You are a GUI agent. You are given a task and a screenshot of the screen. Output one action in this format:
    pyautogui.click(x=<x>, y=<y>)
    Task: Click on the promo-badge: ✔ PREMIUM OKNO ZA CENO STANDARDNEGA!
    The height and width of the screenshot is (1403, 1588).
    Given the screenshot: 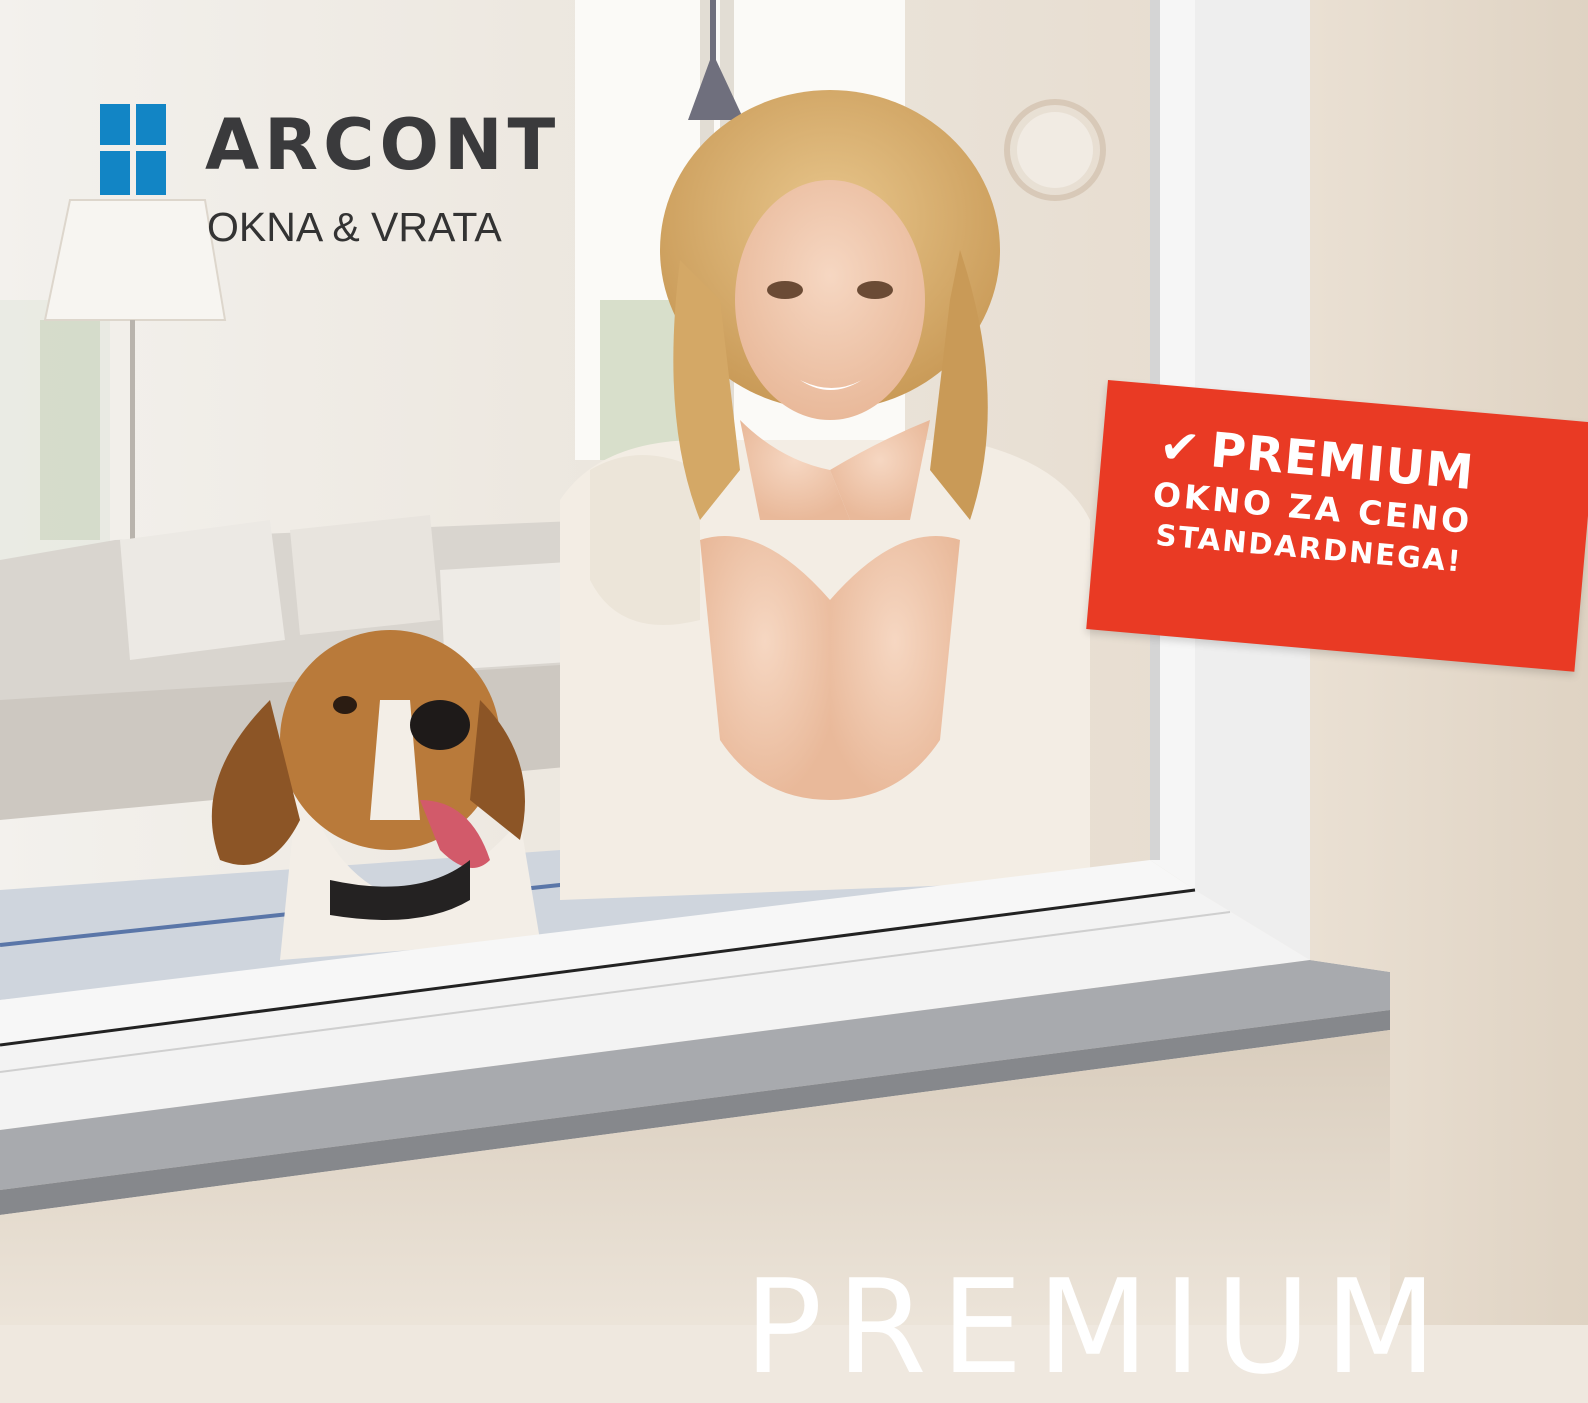 What is the action you would take?
    pyautogui.click(x=1337, y=526)
    